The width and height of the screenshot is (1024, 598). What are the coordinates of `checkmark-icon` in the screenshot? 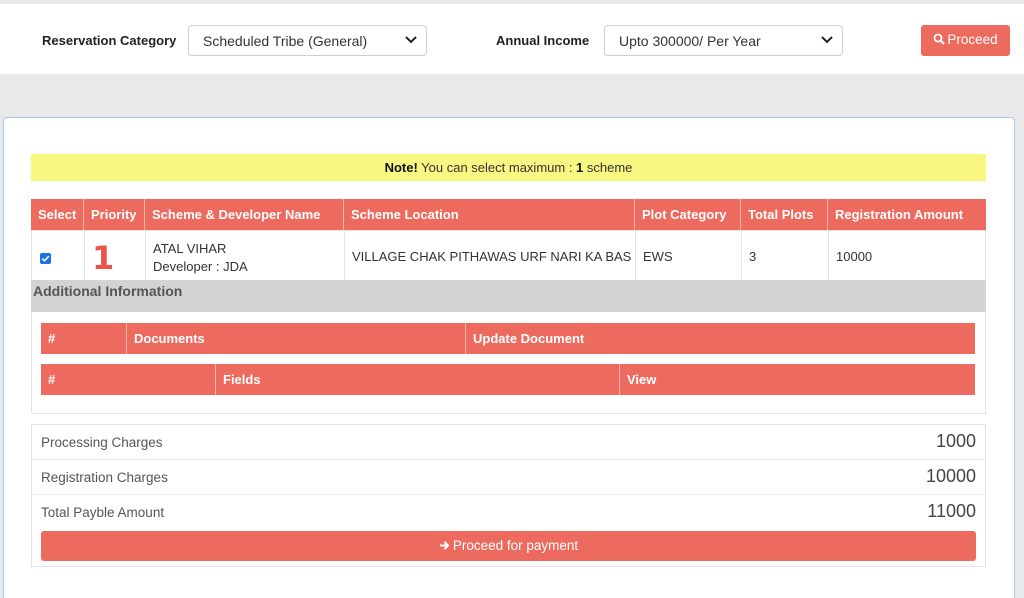 It's located at (45, 258).